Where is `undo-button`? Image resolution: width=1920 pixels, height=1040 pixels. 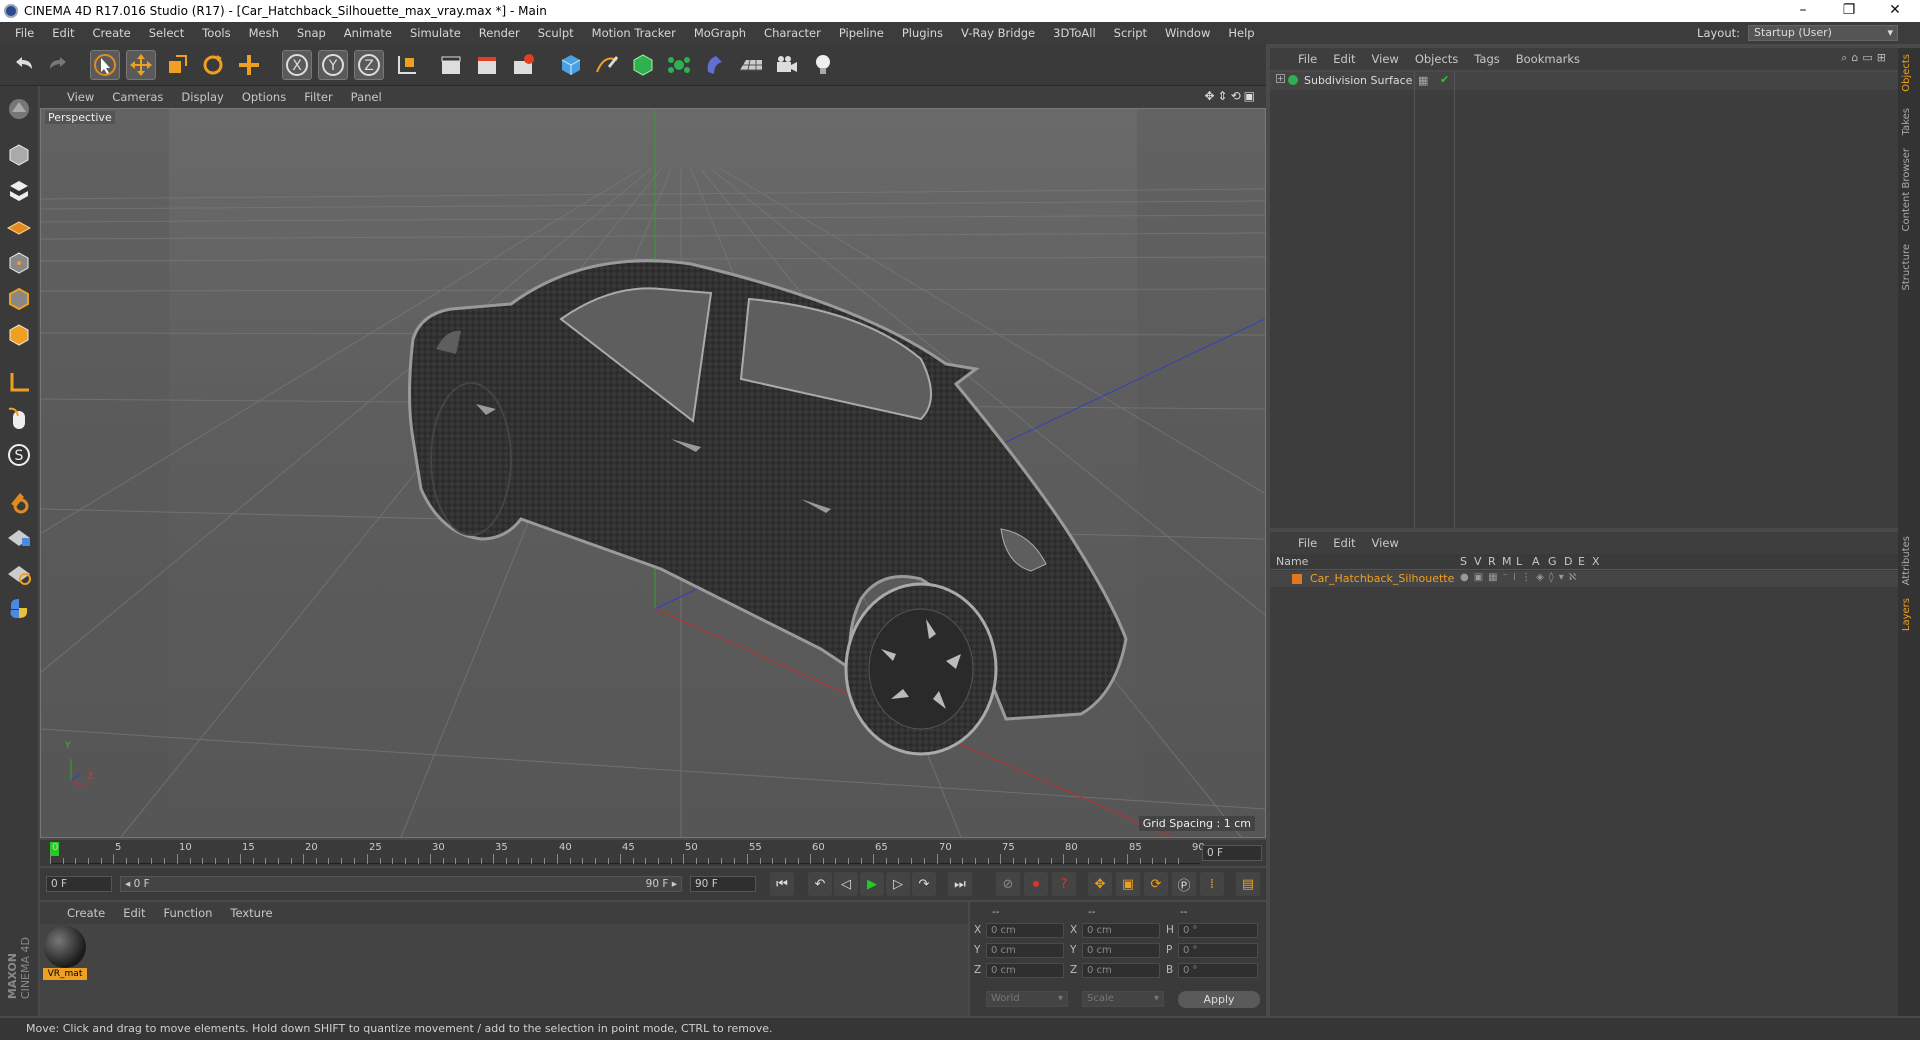 undo-button is located at coordinates (23, 65).